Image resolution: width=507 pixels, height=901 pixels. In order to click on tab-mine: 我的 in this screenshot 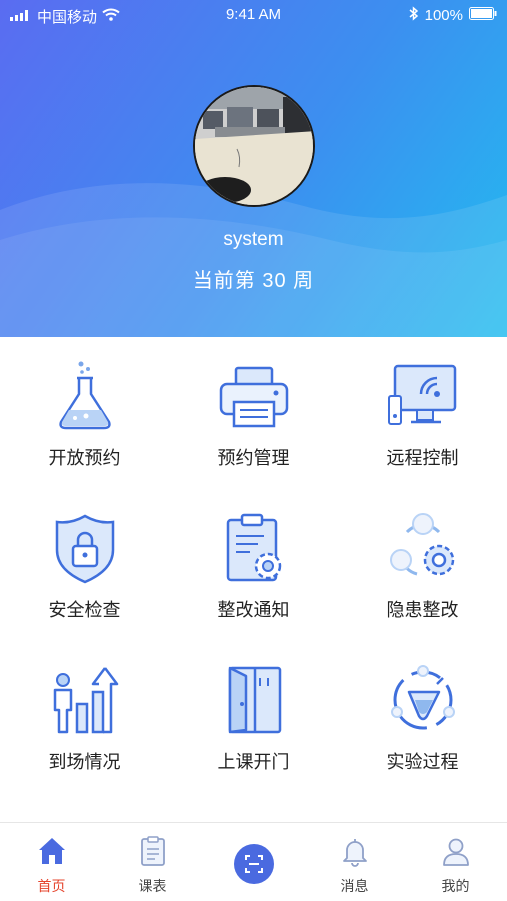, I will do `click(455, 862)`.